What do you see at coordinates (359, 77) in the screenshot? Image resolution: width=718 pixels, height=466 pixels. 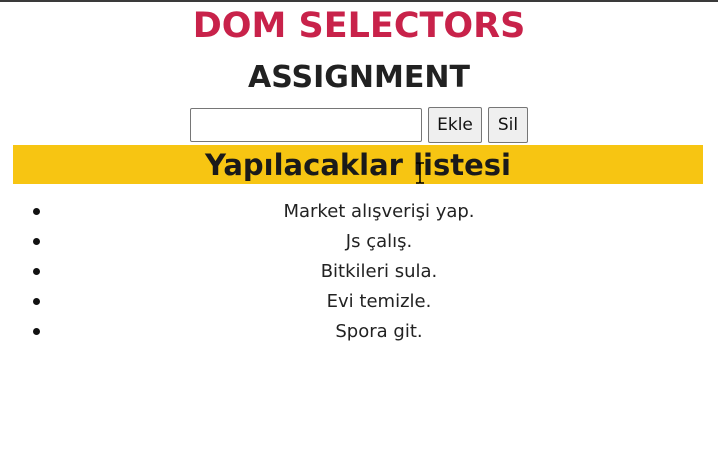 I see `page-subtitle: ASSIGNMENT` at bounding box center [359, 77].